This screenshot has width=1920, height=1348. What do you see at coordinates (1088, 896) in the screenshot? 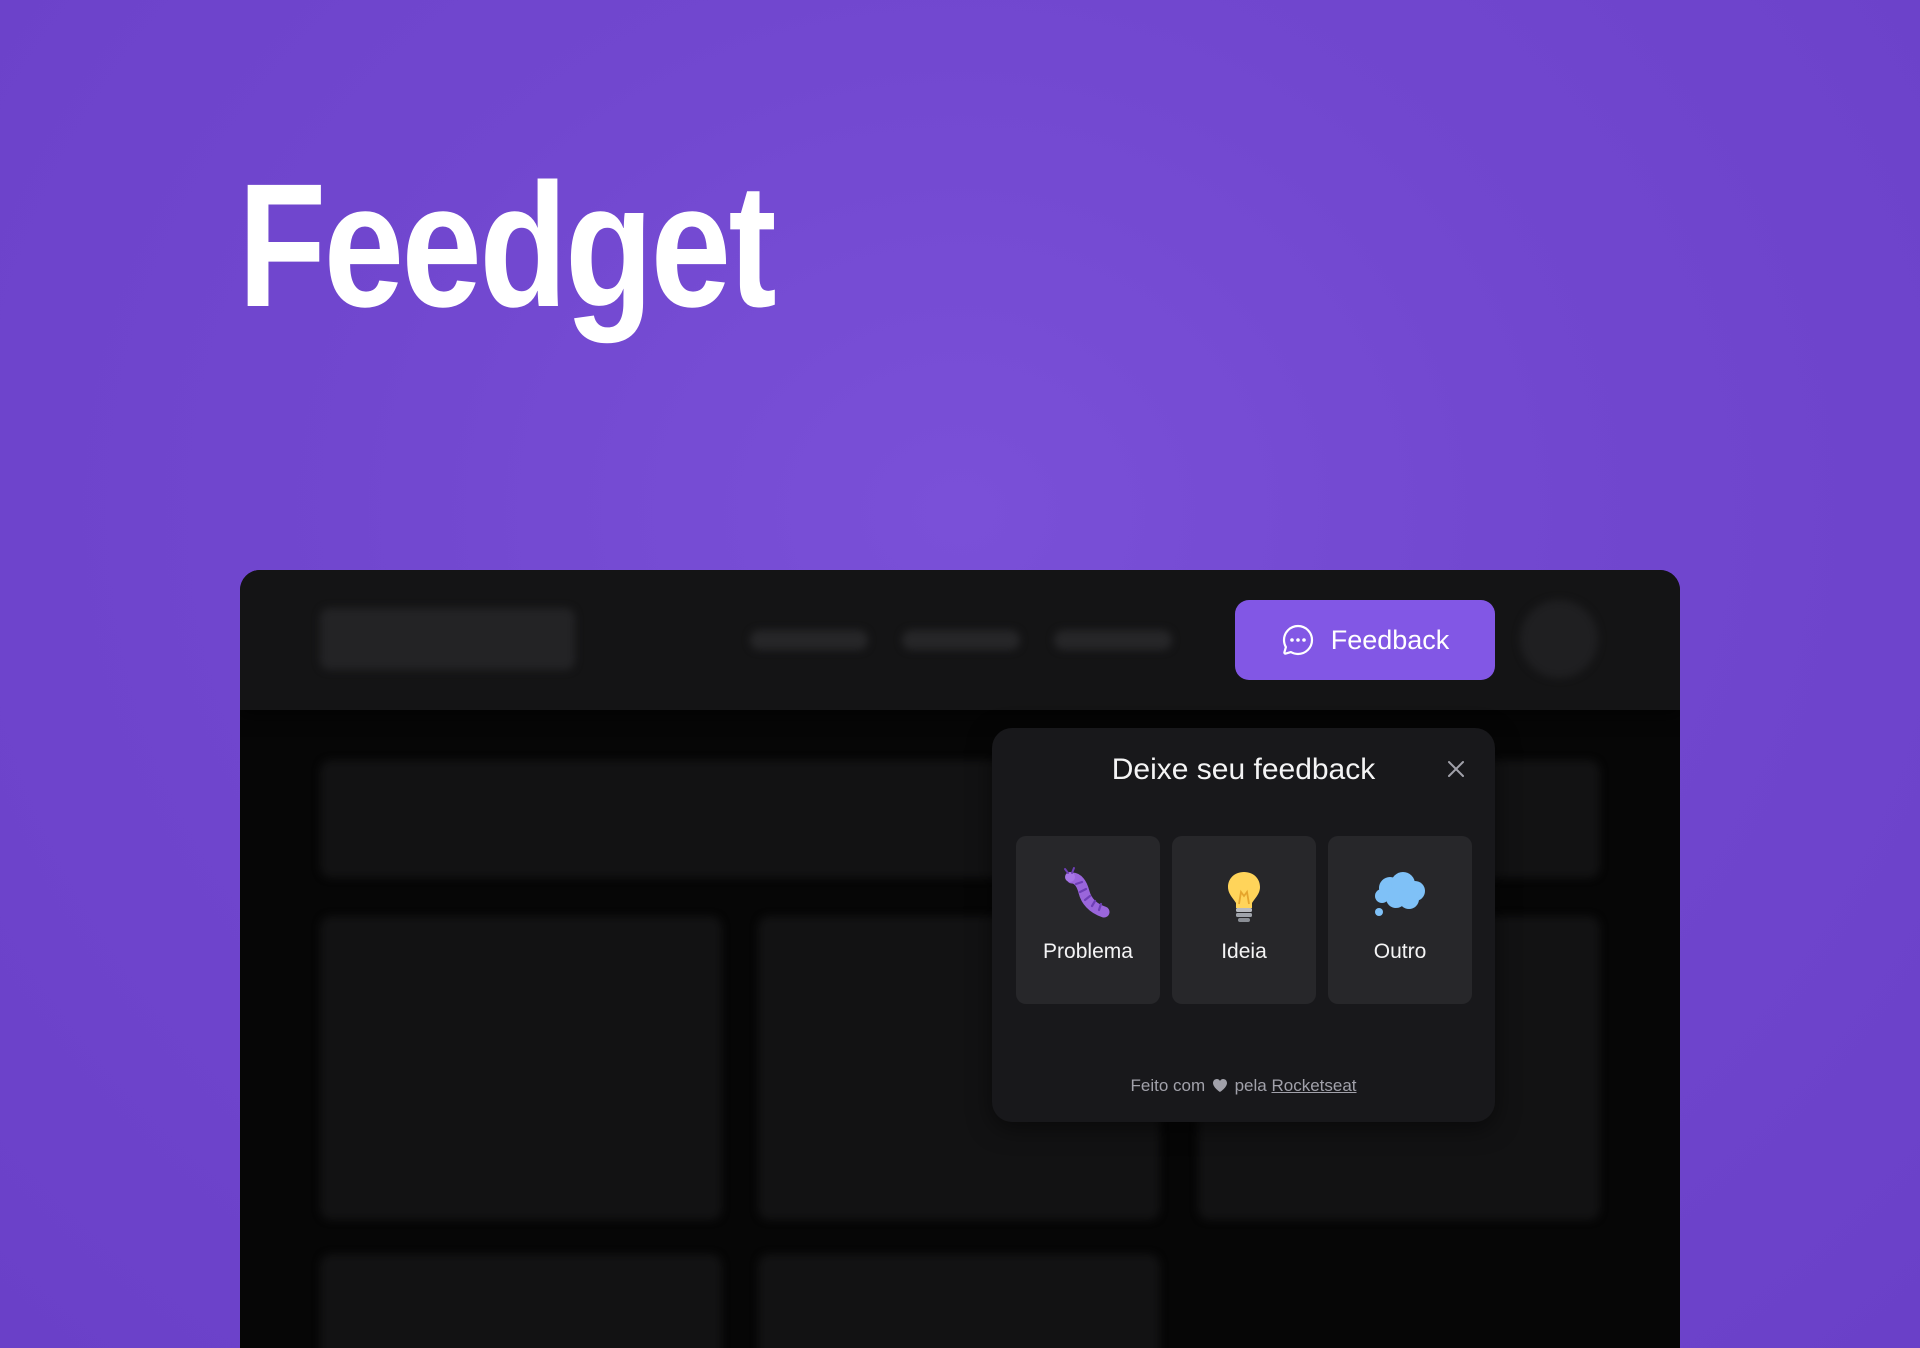
I see `bug-icon` at bounding box center [1088, 896].